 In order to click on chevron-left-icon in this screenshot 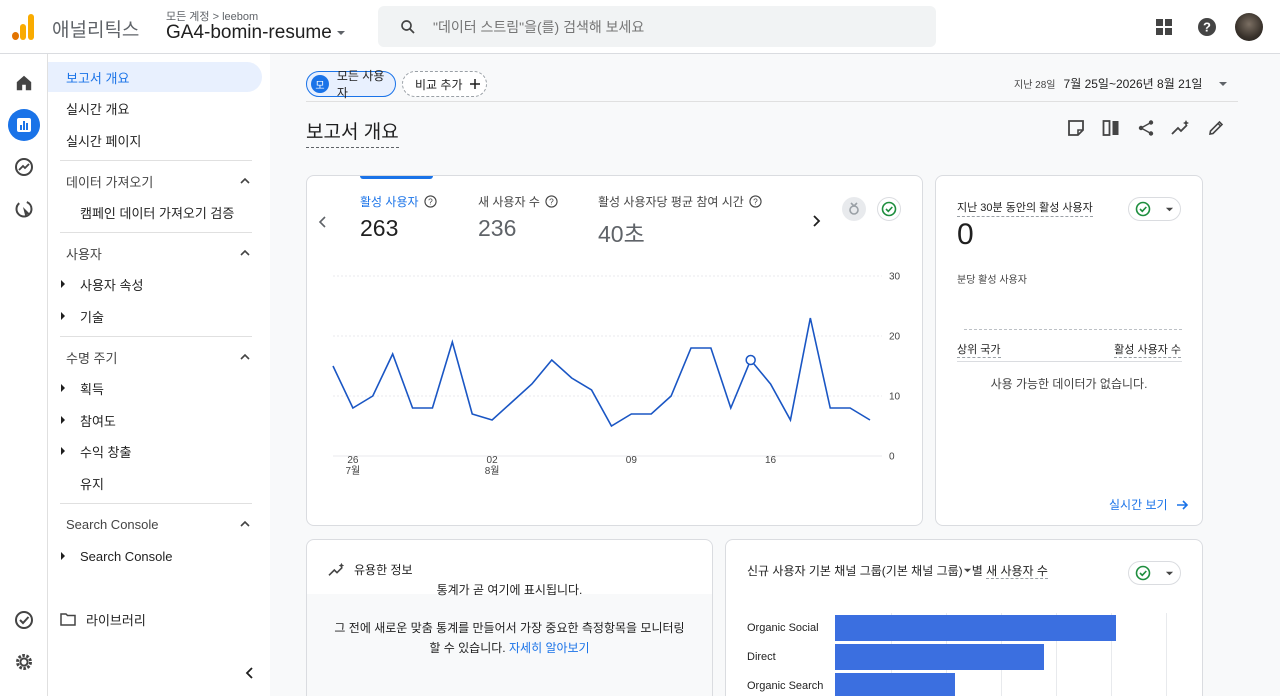, I will do `click(323, 222)`.